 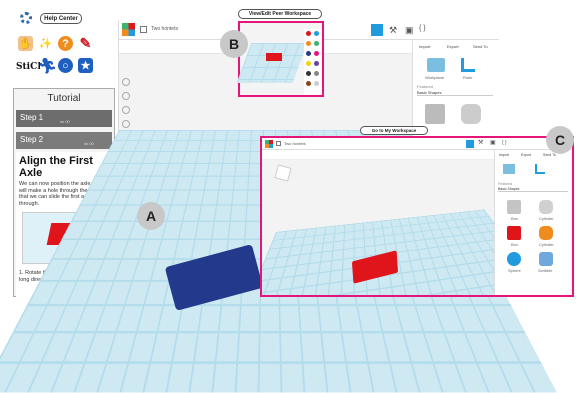 What do you see at coordinates (25, 43) in the screenshot?
I see `thumbs-up-icon: ✋` at bounding box center [25, 43].